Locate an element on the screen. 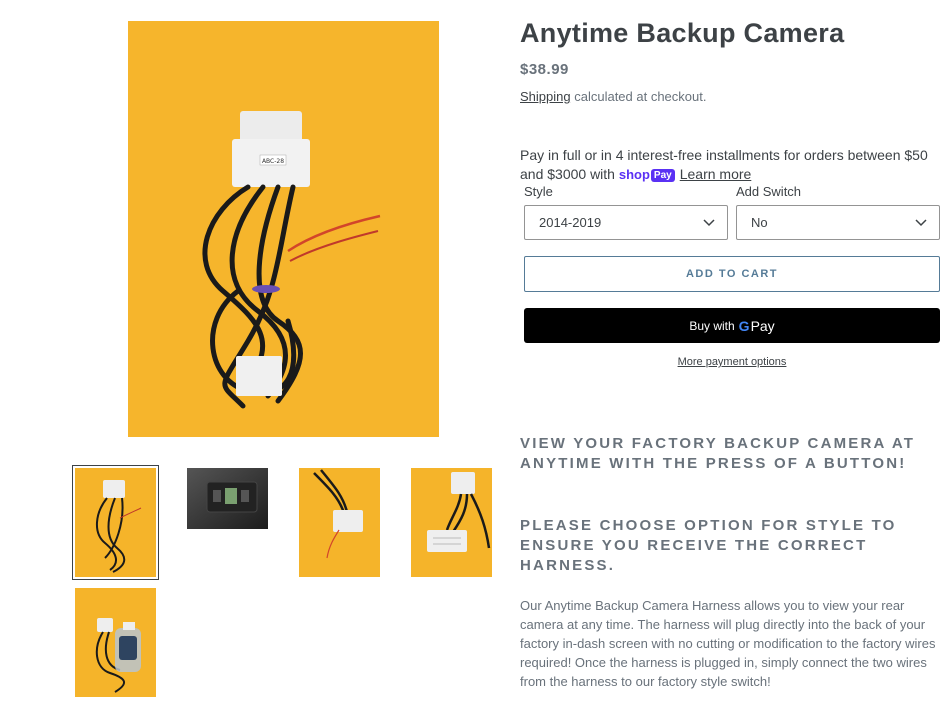 This screenshot has width=949, height=709. gpay-prefix: Buy with is located at coordinates (712, 325).